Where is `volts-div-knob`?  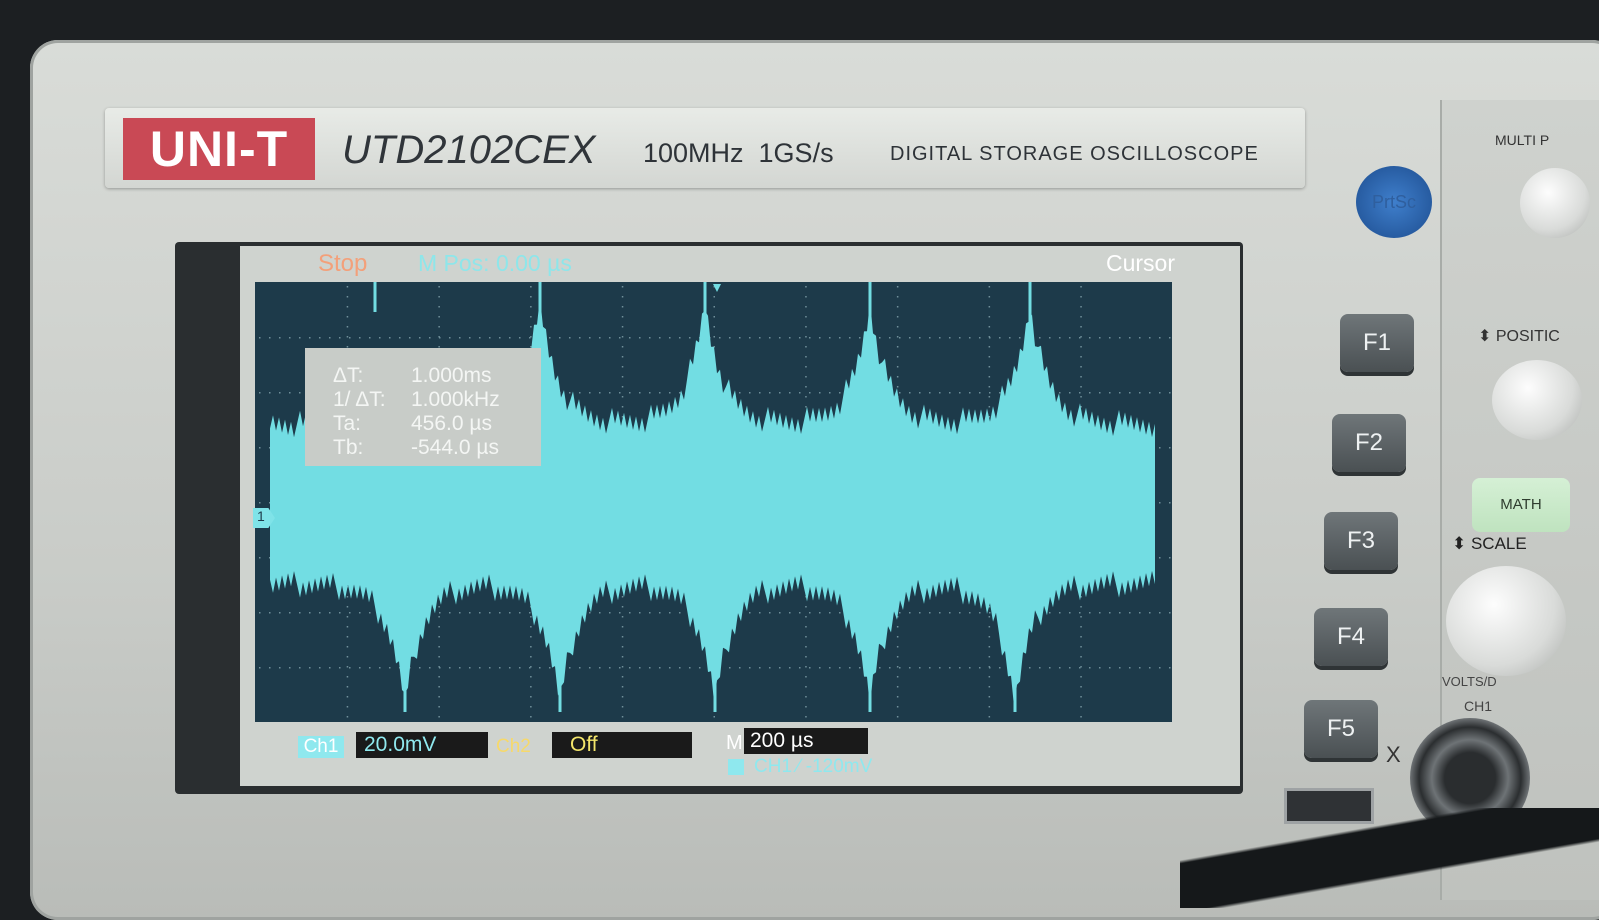 volts-div-knob is located at coordinates (1506, 621).